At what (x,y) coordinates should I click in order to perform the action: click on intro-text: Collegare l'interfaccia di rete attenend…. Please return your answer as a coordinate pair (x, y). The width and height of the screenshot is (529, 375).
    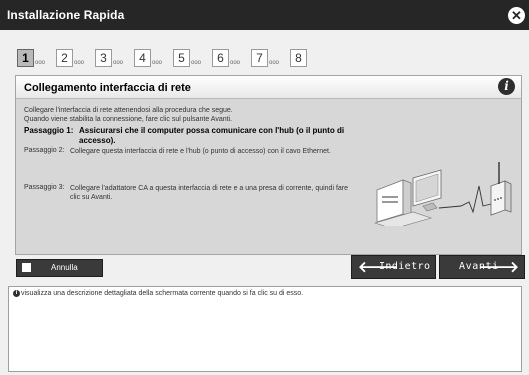
    Looking at the image, I should click on (189, 115).